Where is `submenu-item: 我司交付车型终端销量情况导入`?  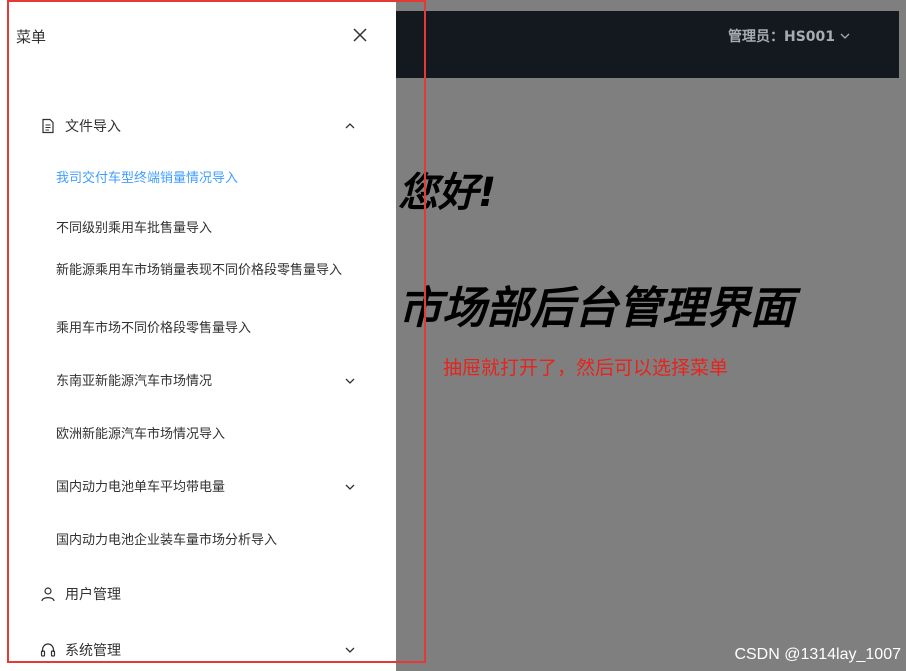
submenu-item: 我司交付车型终端销量情况导入 is located at coordinates (206, 178).